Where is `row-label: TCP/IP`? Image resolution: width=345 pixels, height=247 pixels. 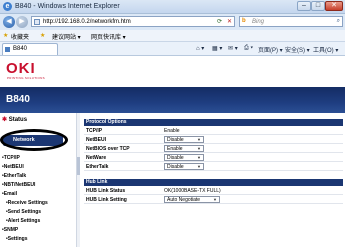
row-label: TCP/IP is located at coordinates (94, 131).